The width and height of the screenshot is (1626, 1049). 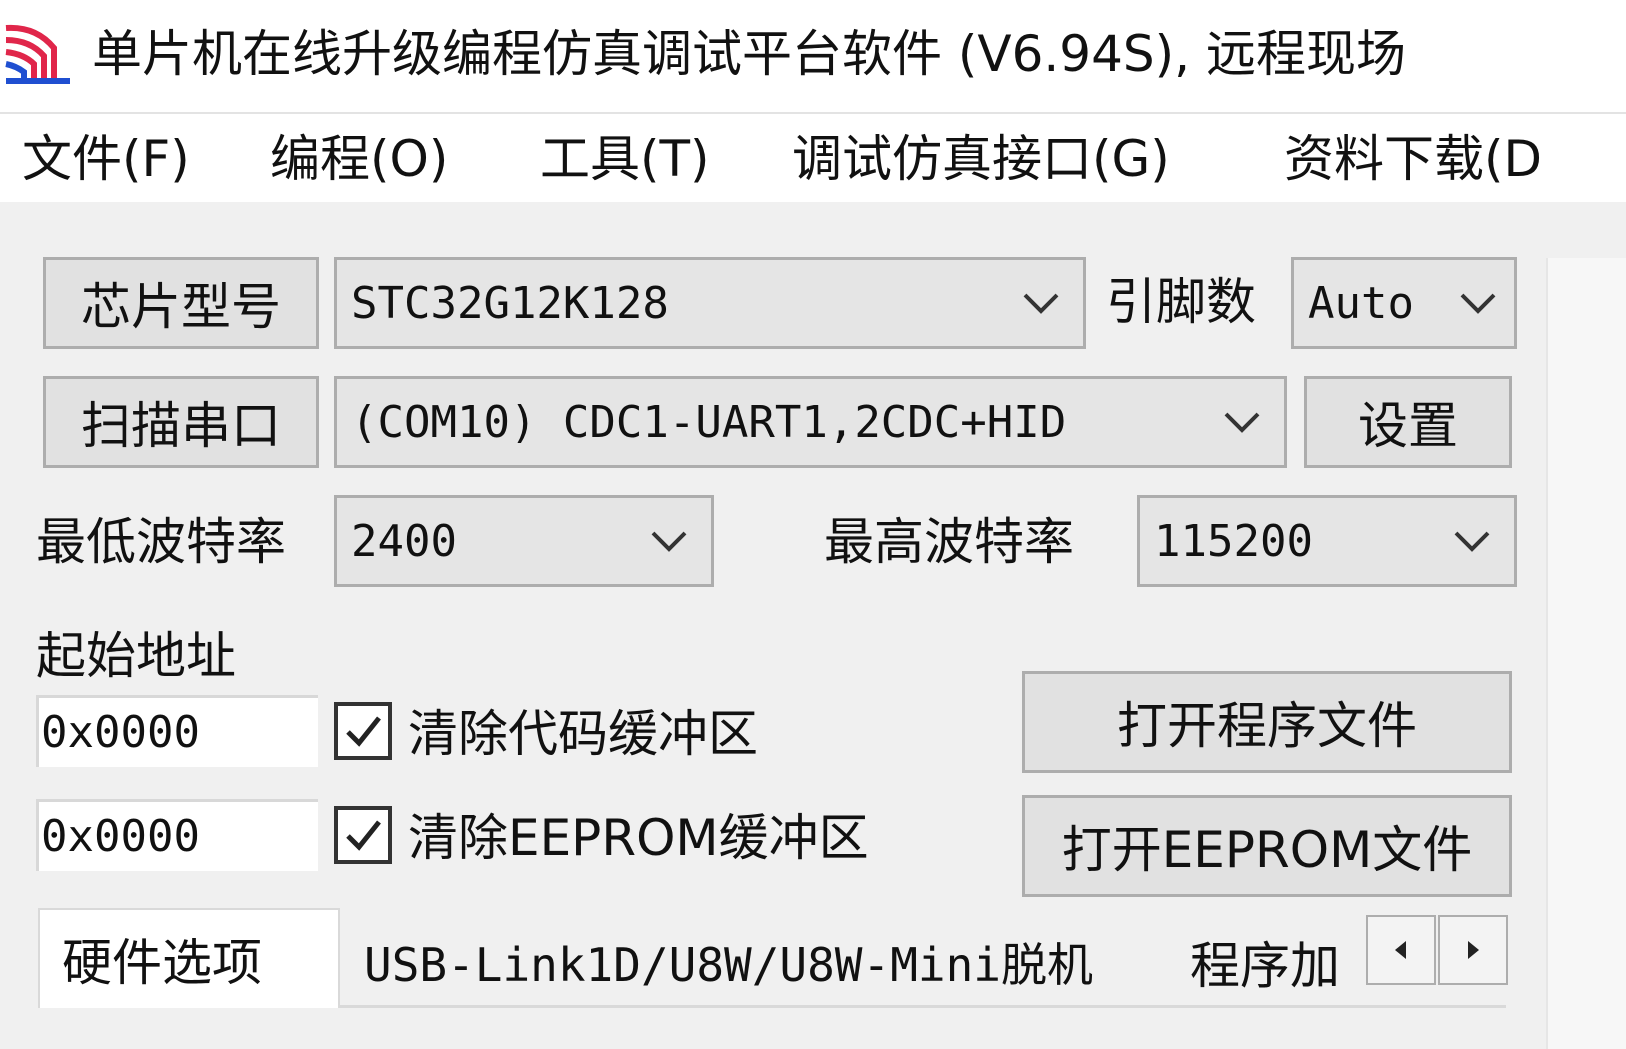 What do you see at coordinates (1413, 159) in the screenshot?
I see `menu-downloads: 资料下载(D` at bounding box center [1413, 159].